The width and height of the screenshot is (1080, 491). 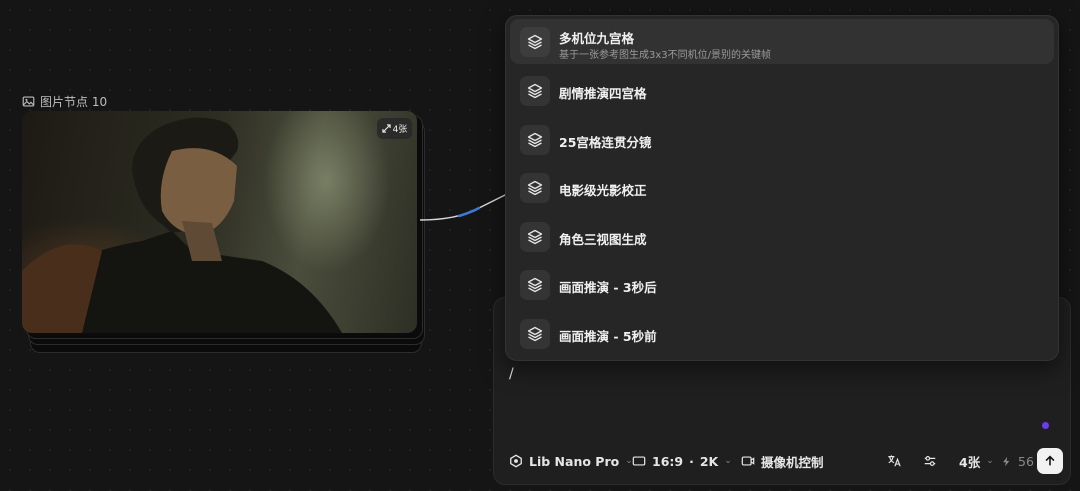 I want to click on camera-label: 摄像机控制, so click(x=792, y=462).